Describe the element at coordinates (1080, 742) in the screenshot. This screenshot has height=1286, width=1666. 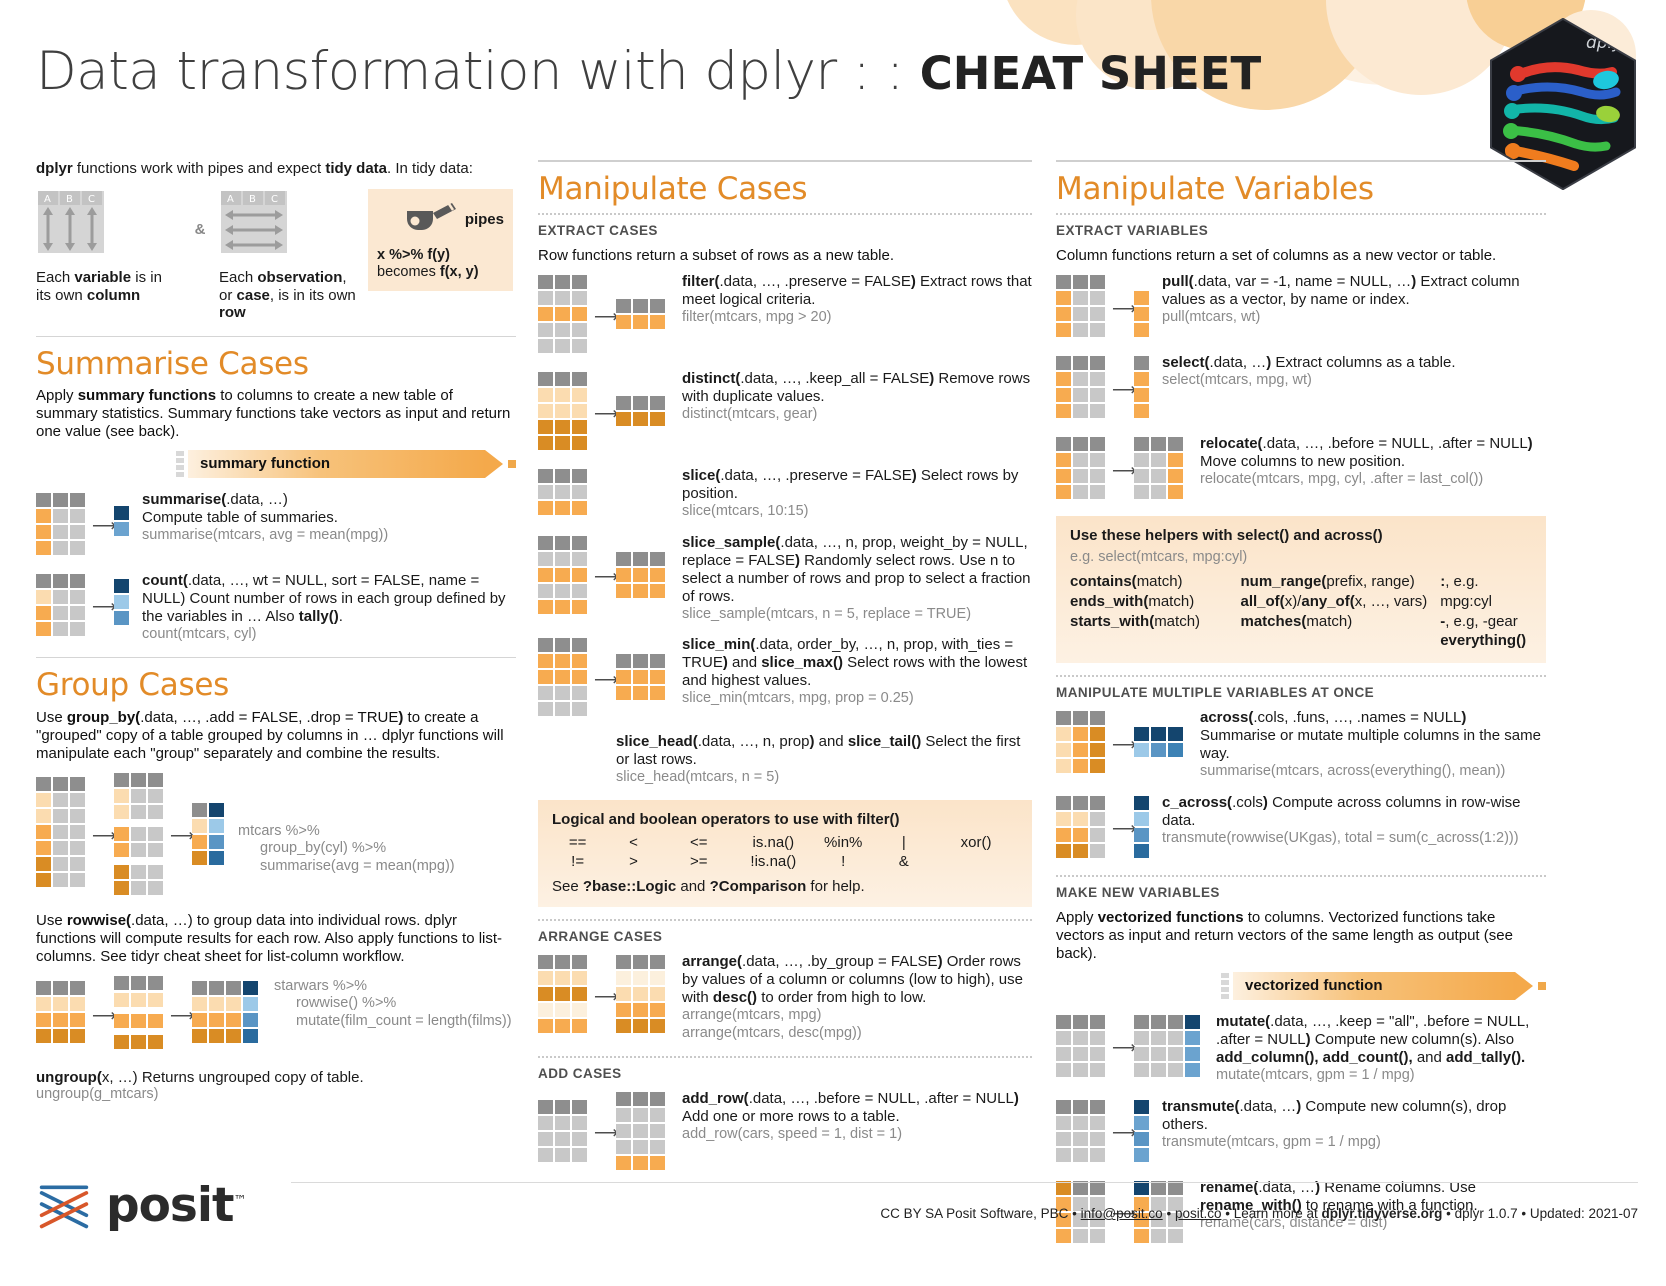
I see `table-figure-across-in` at that location.